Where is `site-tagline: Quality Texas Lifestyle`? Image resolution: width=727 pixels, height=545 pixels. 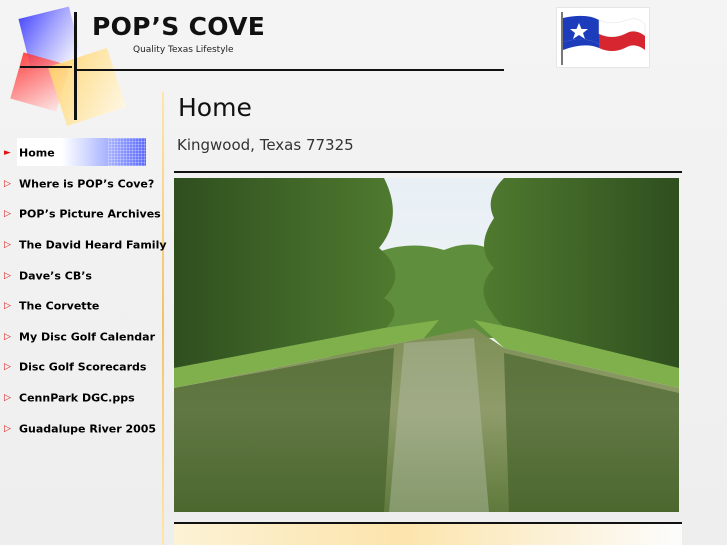 site-tagline: Quality Texas Lifestyle is located at coordinates (183, 50).